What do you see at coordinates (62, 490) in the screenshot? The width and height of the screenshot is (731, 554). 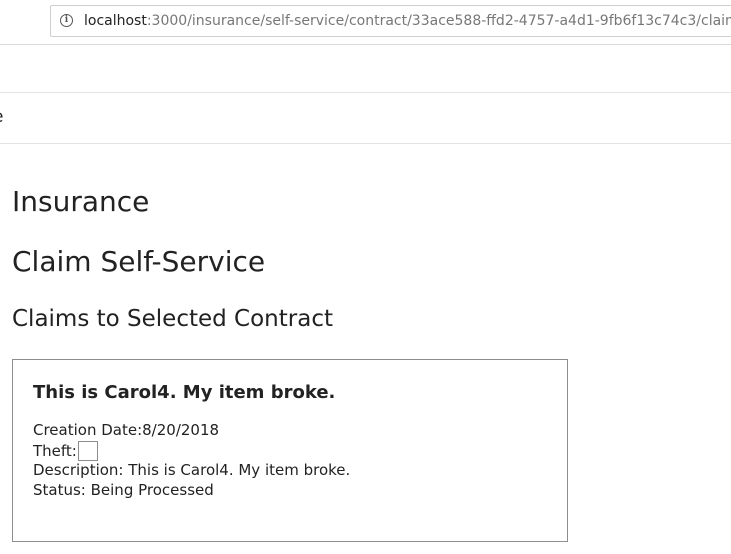 I see `status-label: Status:` at bounding box center [62, 490].